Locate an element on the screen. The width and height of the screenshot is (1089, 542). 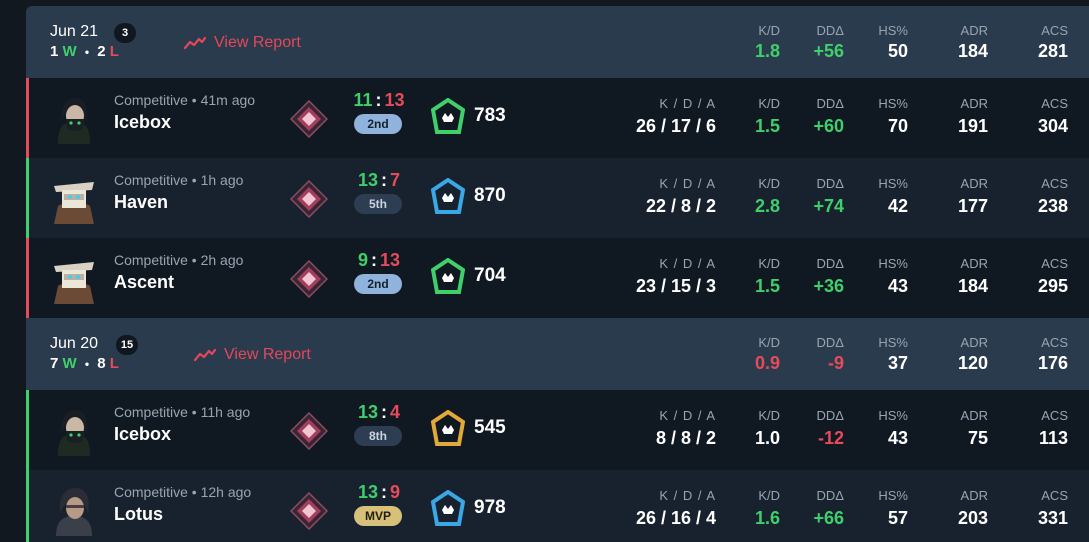
acs-value: 281 is located at coordinates (1052, 51).